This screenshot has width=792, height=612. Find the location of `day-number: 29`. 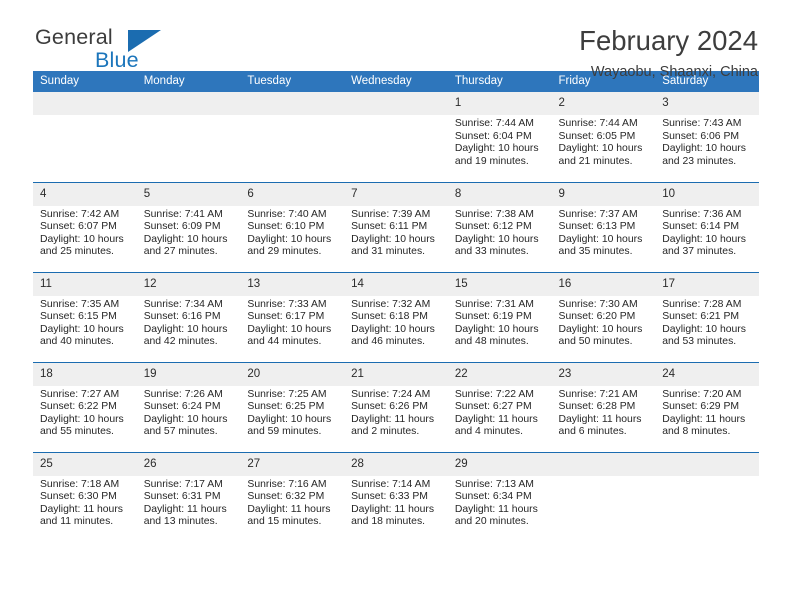

day-number: 29 is located at coordinates (499, 464).